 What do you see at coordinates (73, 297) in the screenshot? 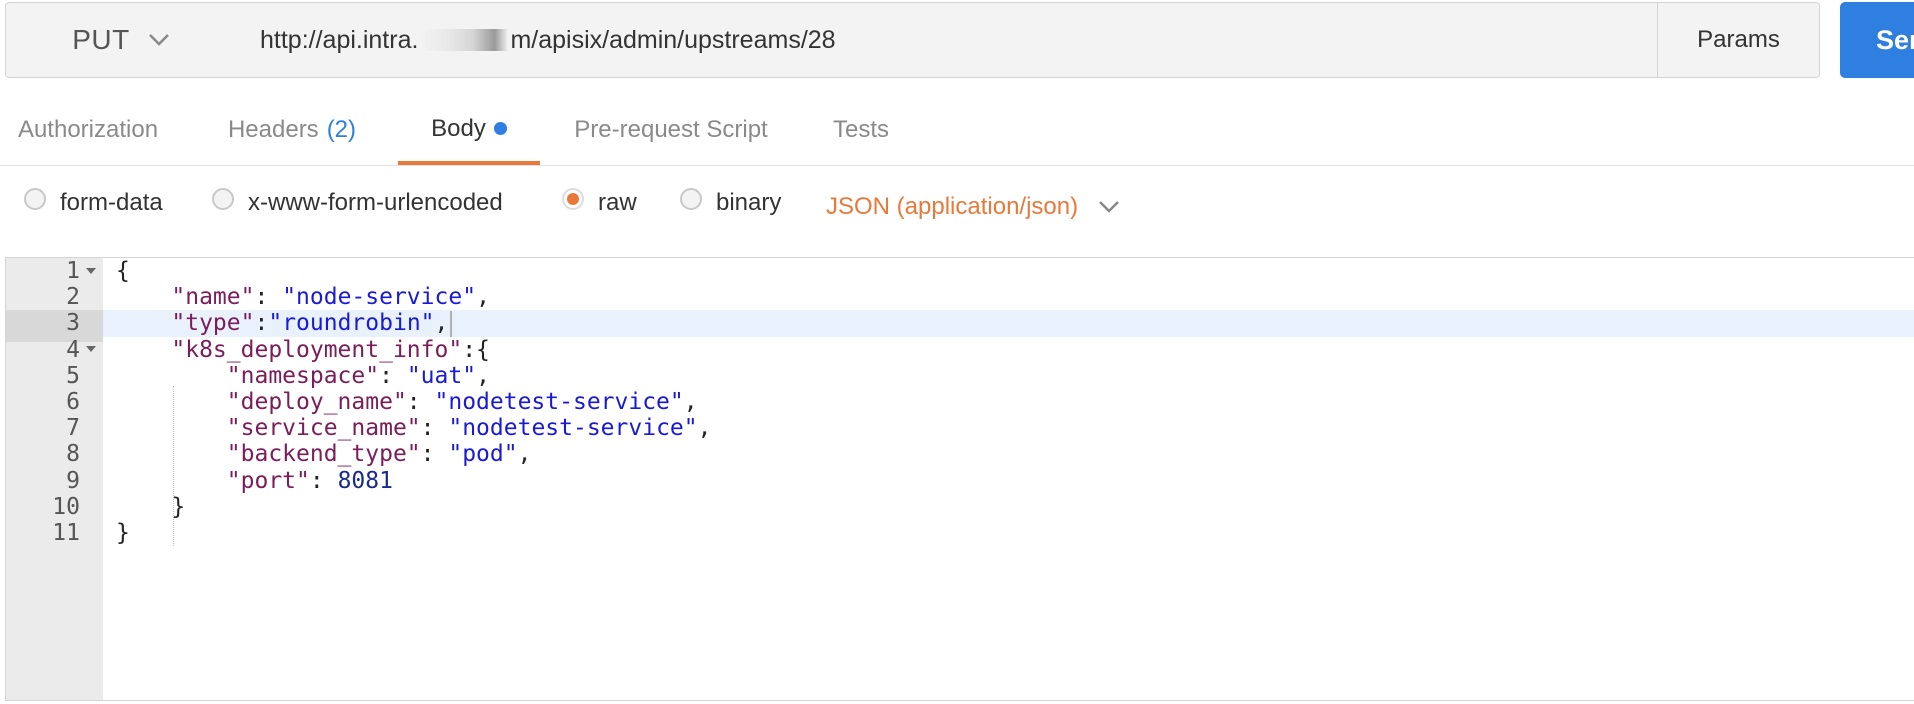
I see `line-number: 2` at bounding box center [73, 297].